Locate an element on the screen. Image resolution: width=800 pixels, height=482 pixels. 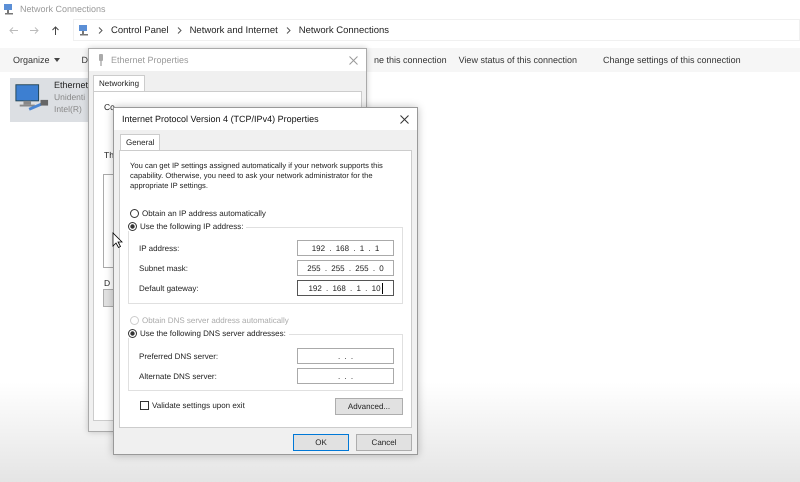
ip-address-field: 192 . 168 . 1 . 10 is located at coordinates (345, 288).